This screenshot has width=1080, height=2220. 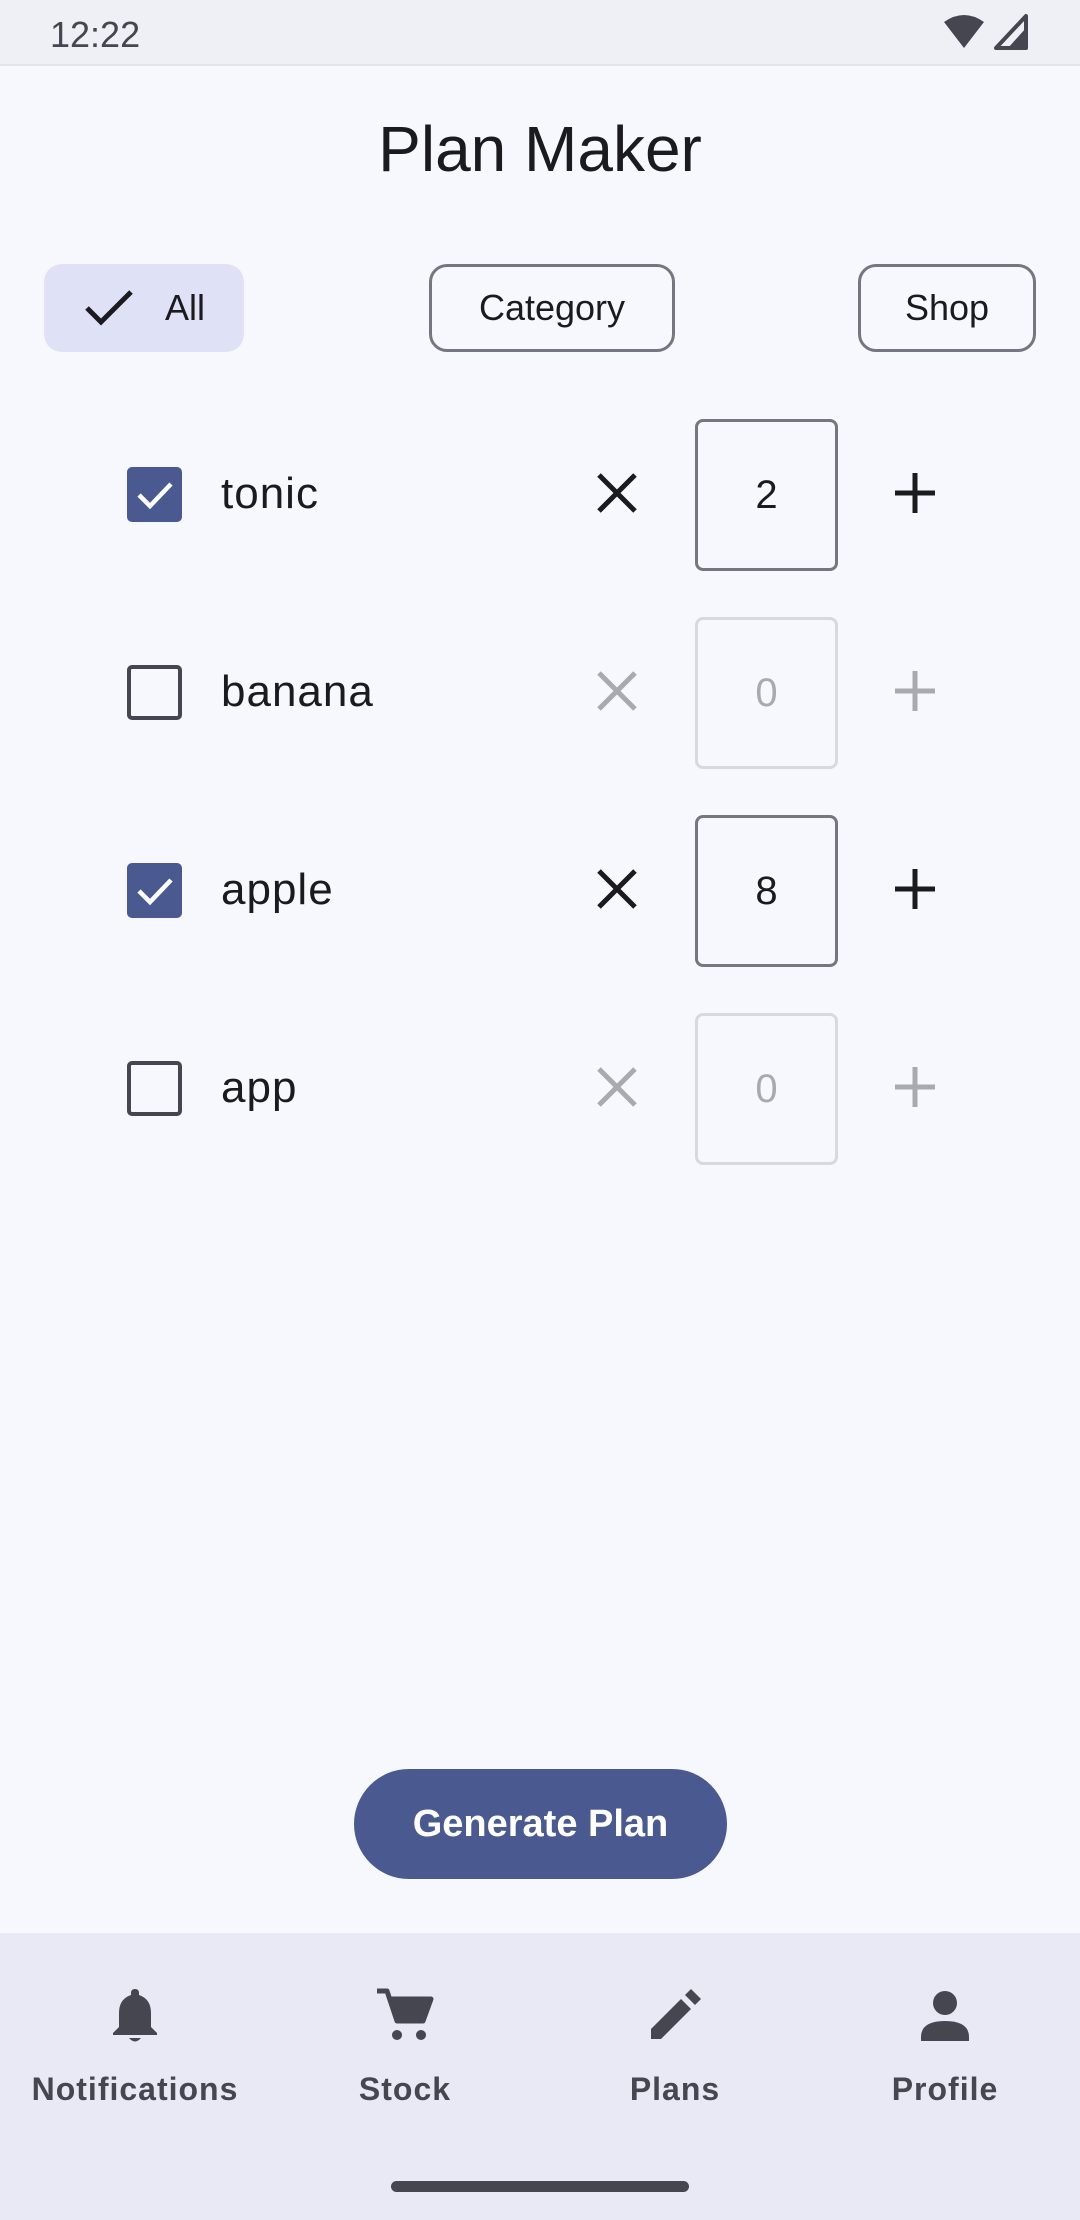 I want to click on quantity-field: 2, so click(x=766, y=495).